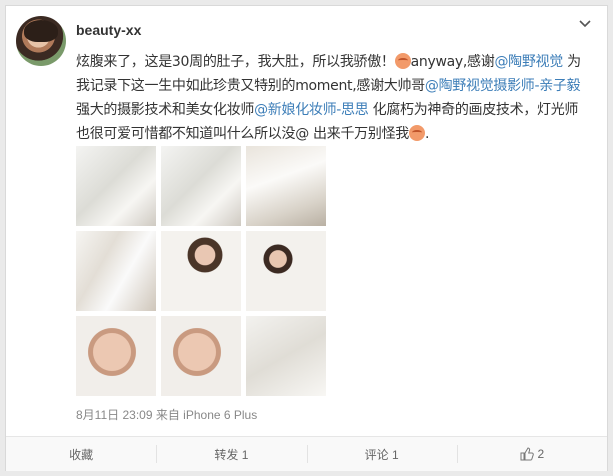  I want to click on timestamp: 8月11日 23:09, so click(114, 415).